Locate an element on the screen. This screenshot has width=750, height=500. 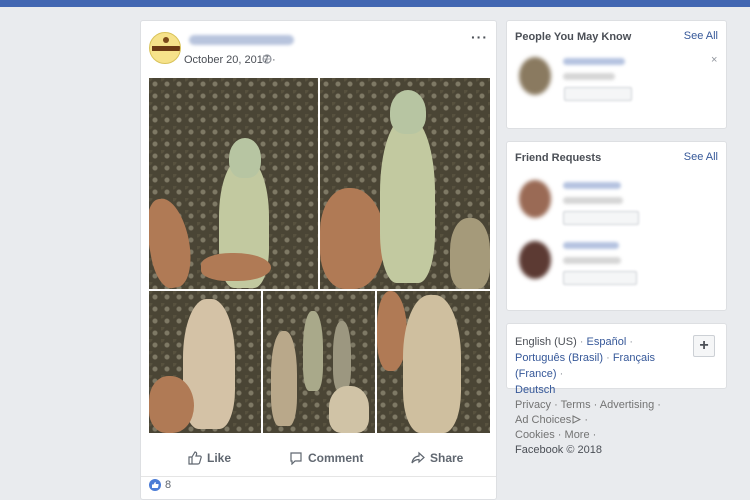
request-1-name-blurred is located at coordinates (592, 185).